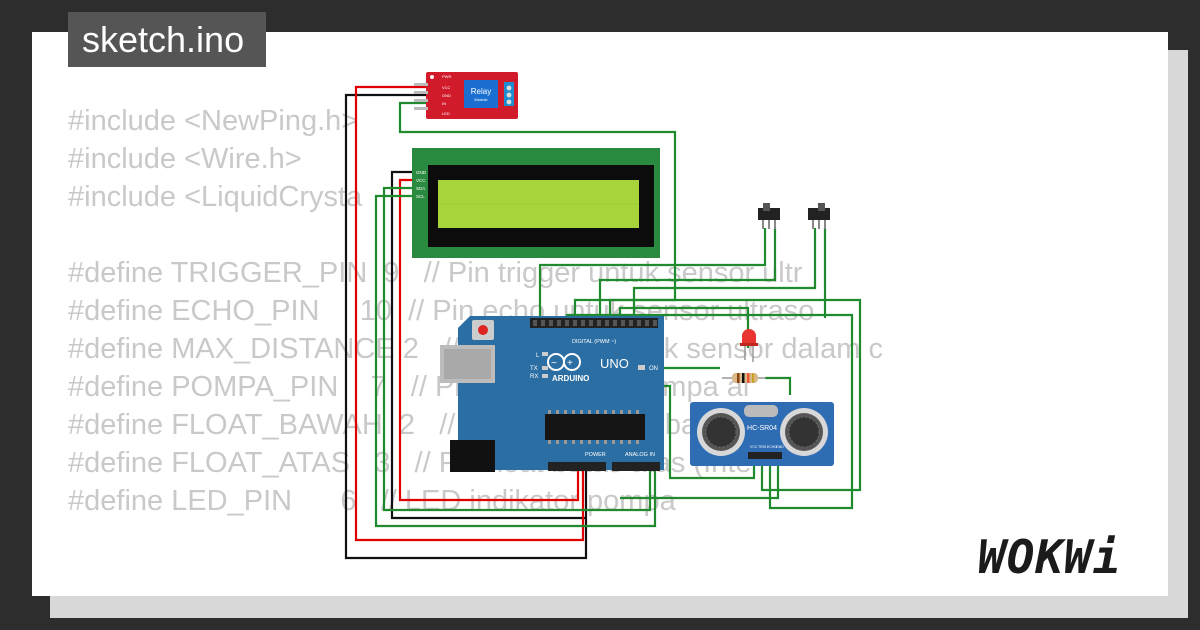 The image size is (1200, 630). Describe the element at coordinates (761, 411) in the screenshot. I see `crystal` at that location.